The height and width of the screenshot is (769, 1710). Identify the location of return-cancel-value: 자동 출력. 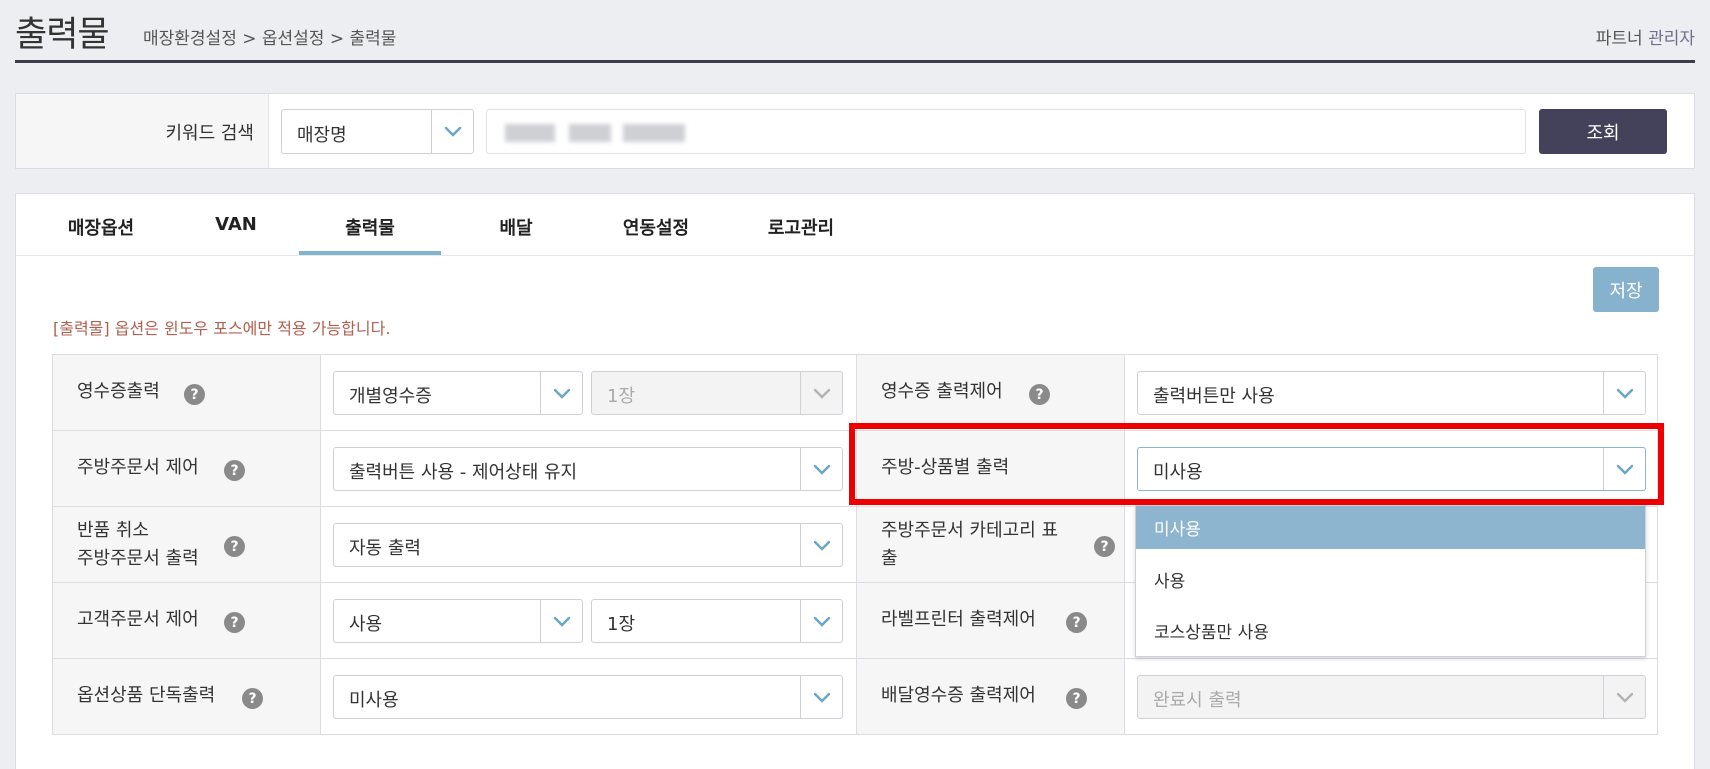
(385, 548).